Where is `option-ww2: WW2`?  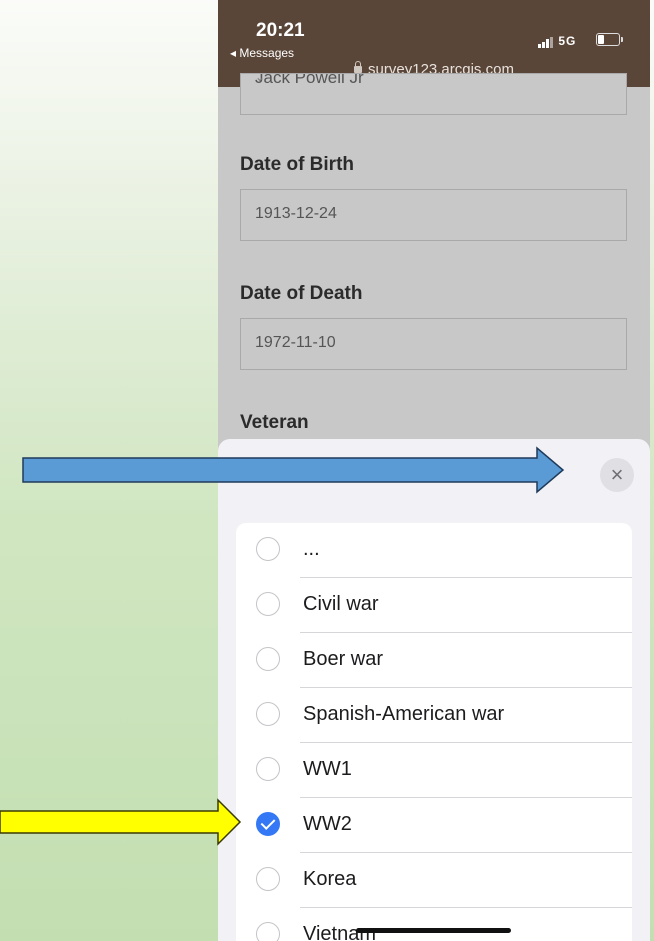
option-ww2: WW2 is located at coordinates (434, 825).